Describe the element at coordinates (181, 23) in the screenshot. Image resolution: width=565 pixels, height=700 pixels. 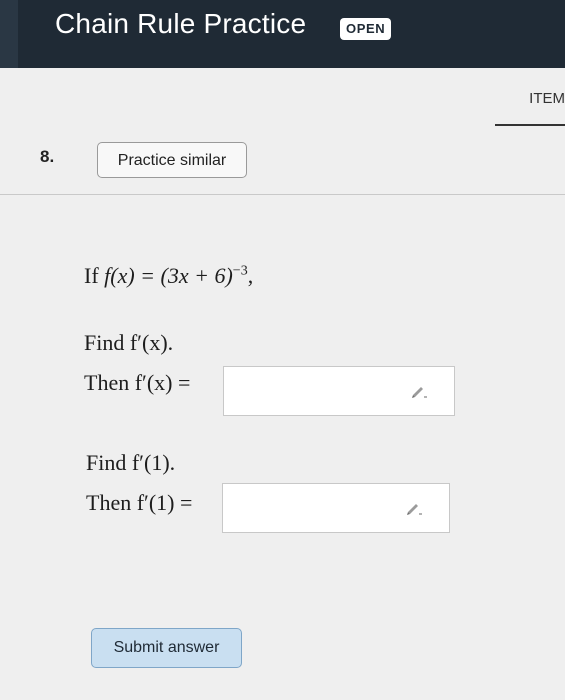
I see `page-title: Chain Rule Practice` at that location.